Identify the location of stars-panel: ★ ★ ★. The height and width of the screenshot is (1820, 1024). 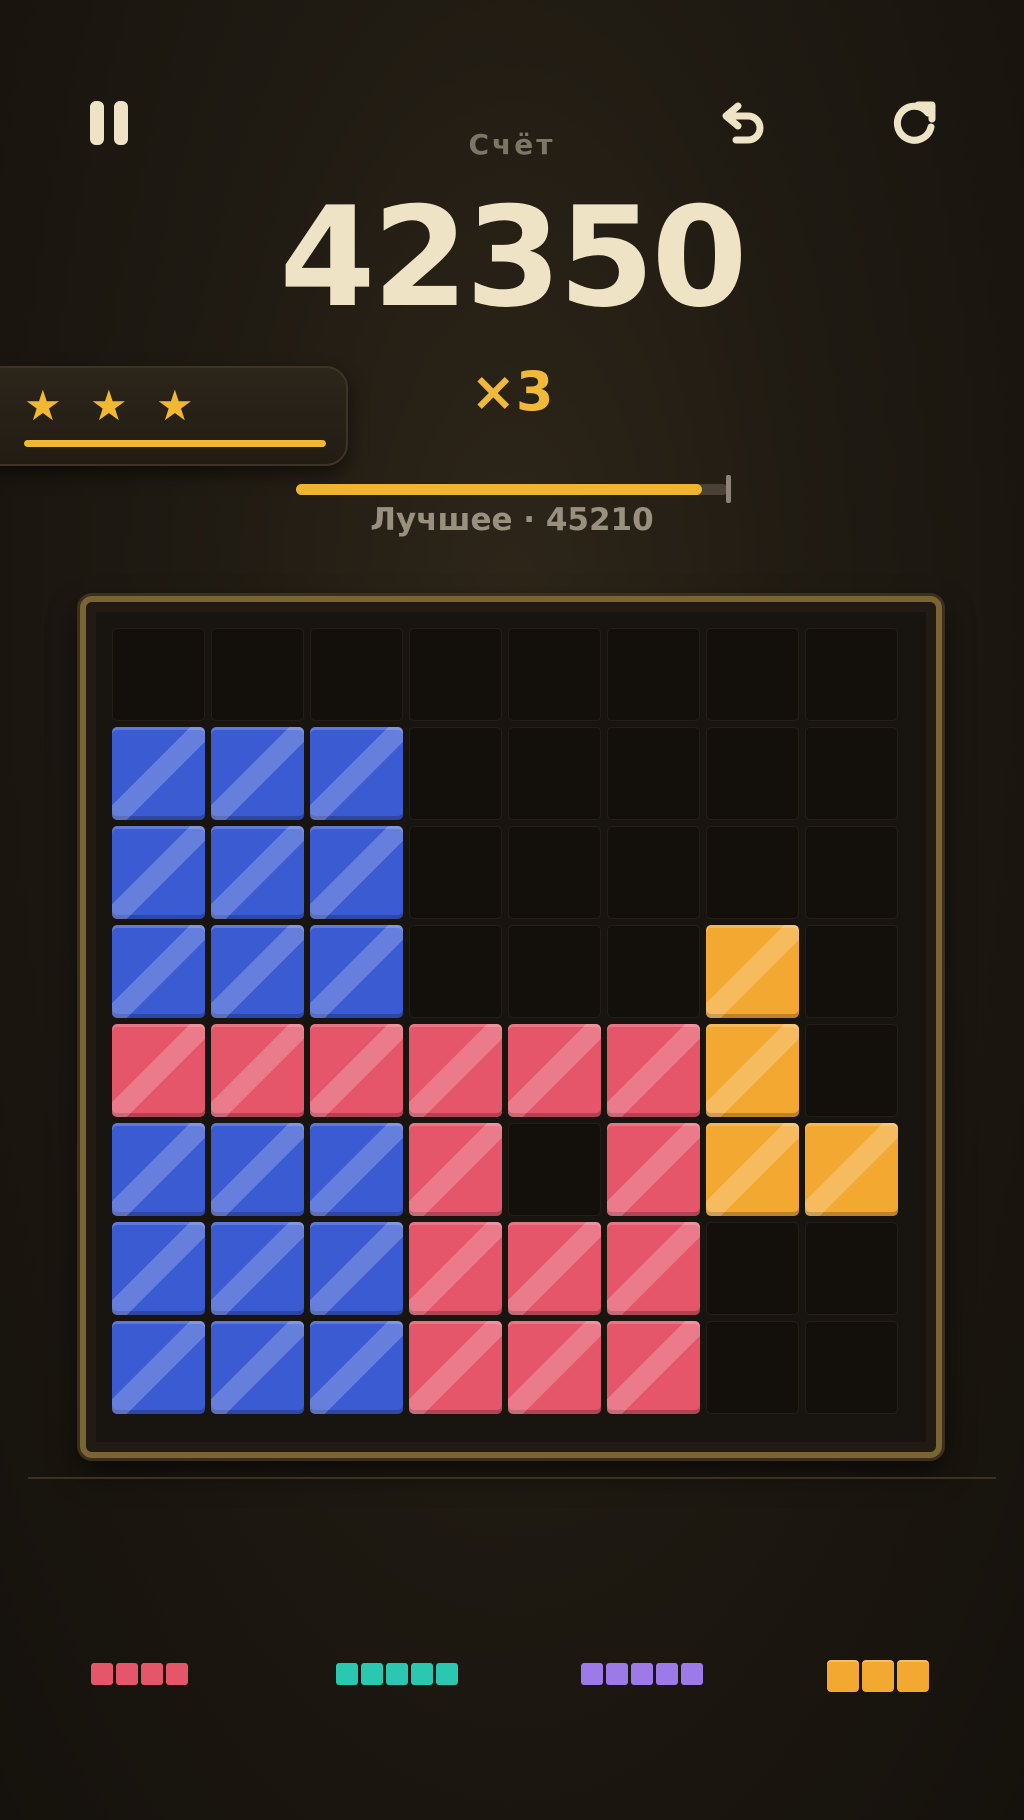
(174, 416).